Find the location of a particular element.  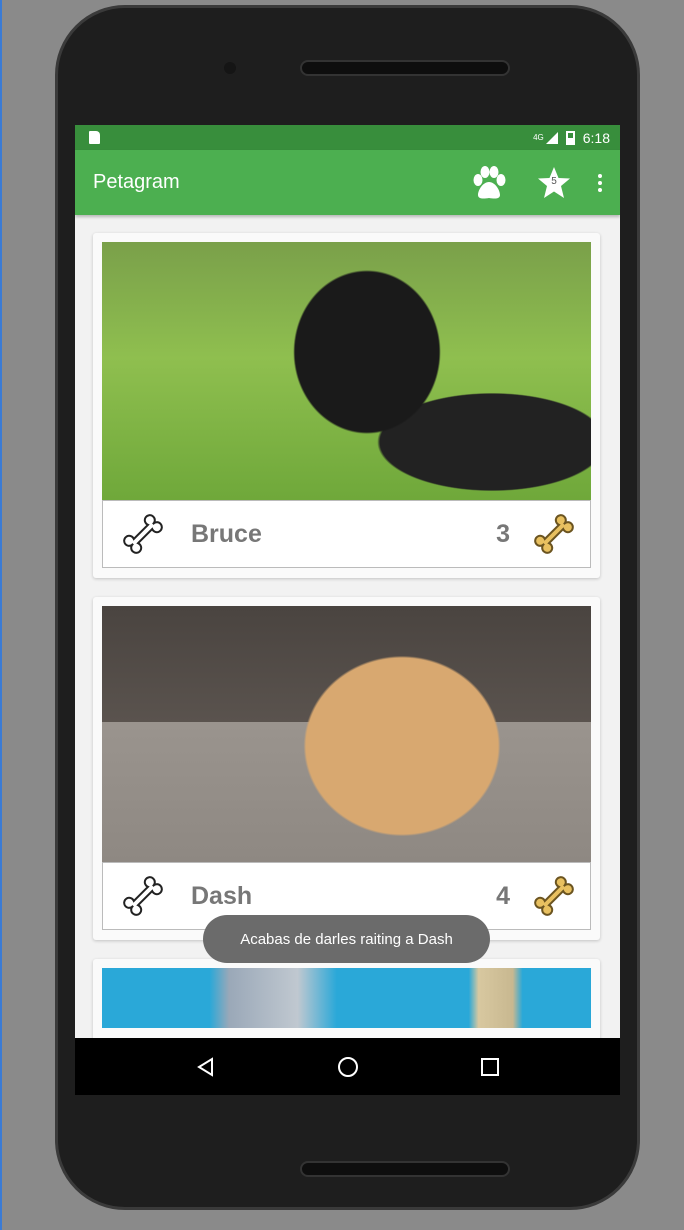

home-icon is located at coordinates (348, 1067).